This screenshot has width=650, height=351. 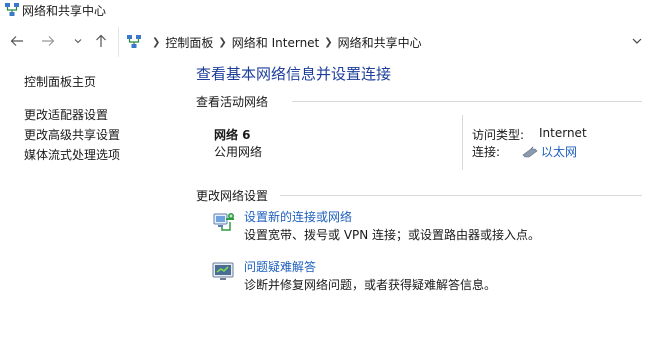 What do you see at coordinates (563, 133) in the screenshot?
I see `access-type-value: Internet` at bounding box center [563, 133].